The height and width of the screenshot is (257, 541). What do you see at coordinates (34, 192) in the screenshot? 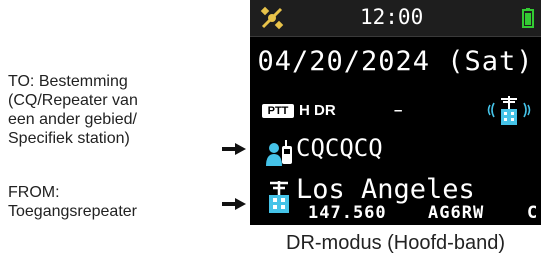
I see `from-annotation-line: FROM:` at bounding box center [34, 192].